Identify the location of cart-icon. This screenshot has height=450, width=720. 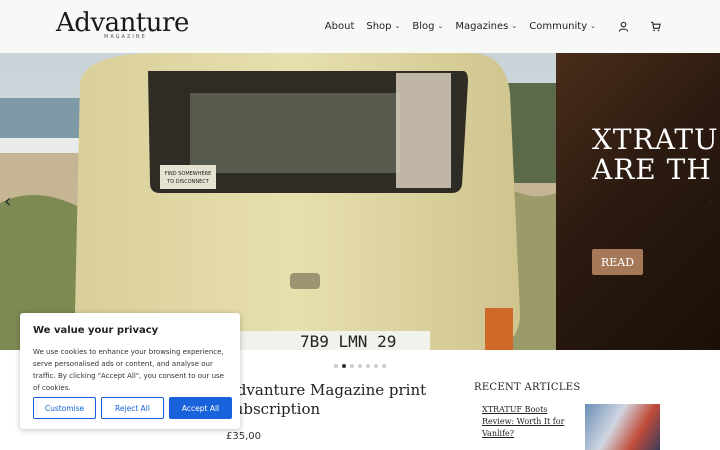
(655, 26).